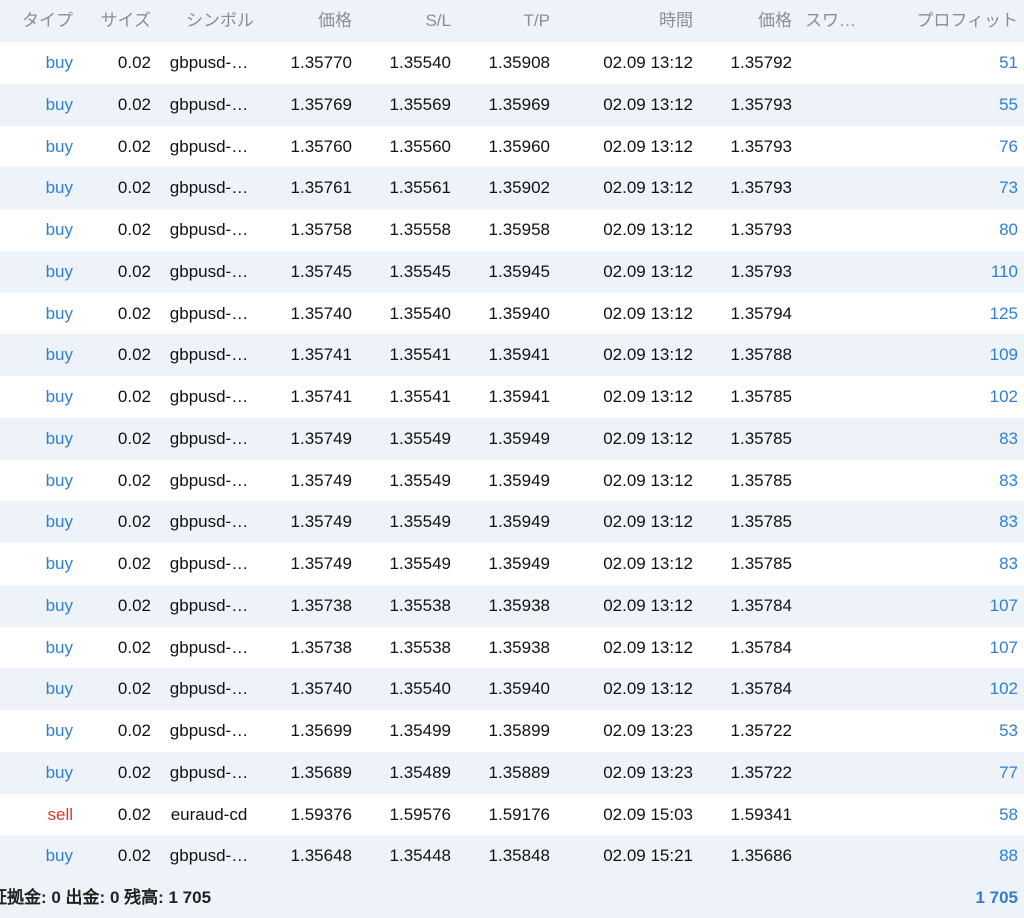  I want to click on trade-open-price: 1.35741, so click(321, 355).